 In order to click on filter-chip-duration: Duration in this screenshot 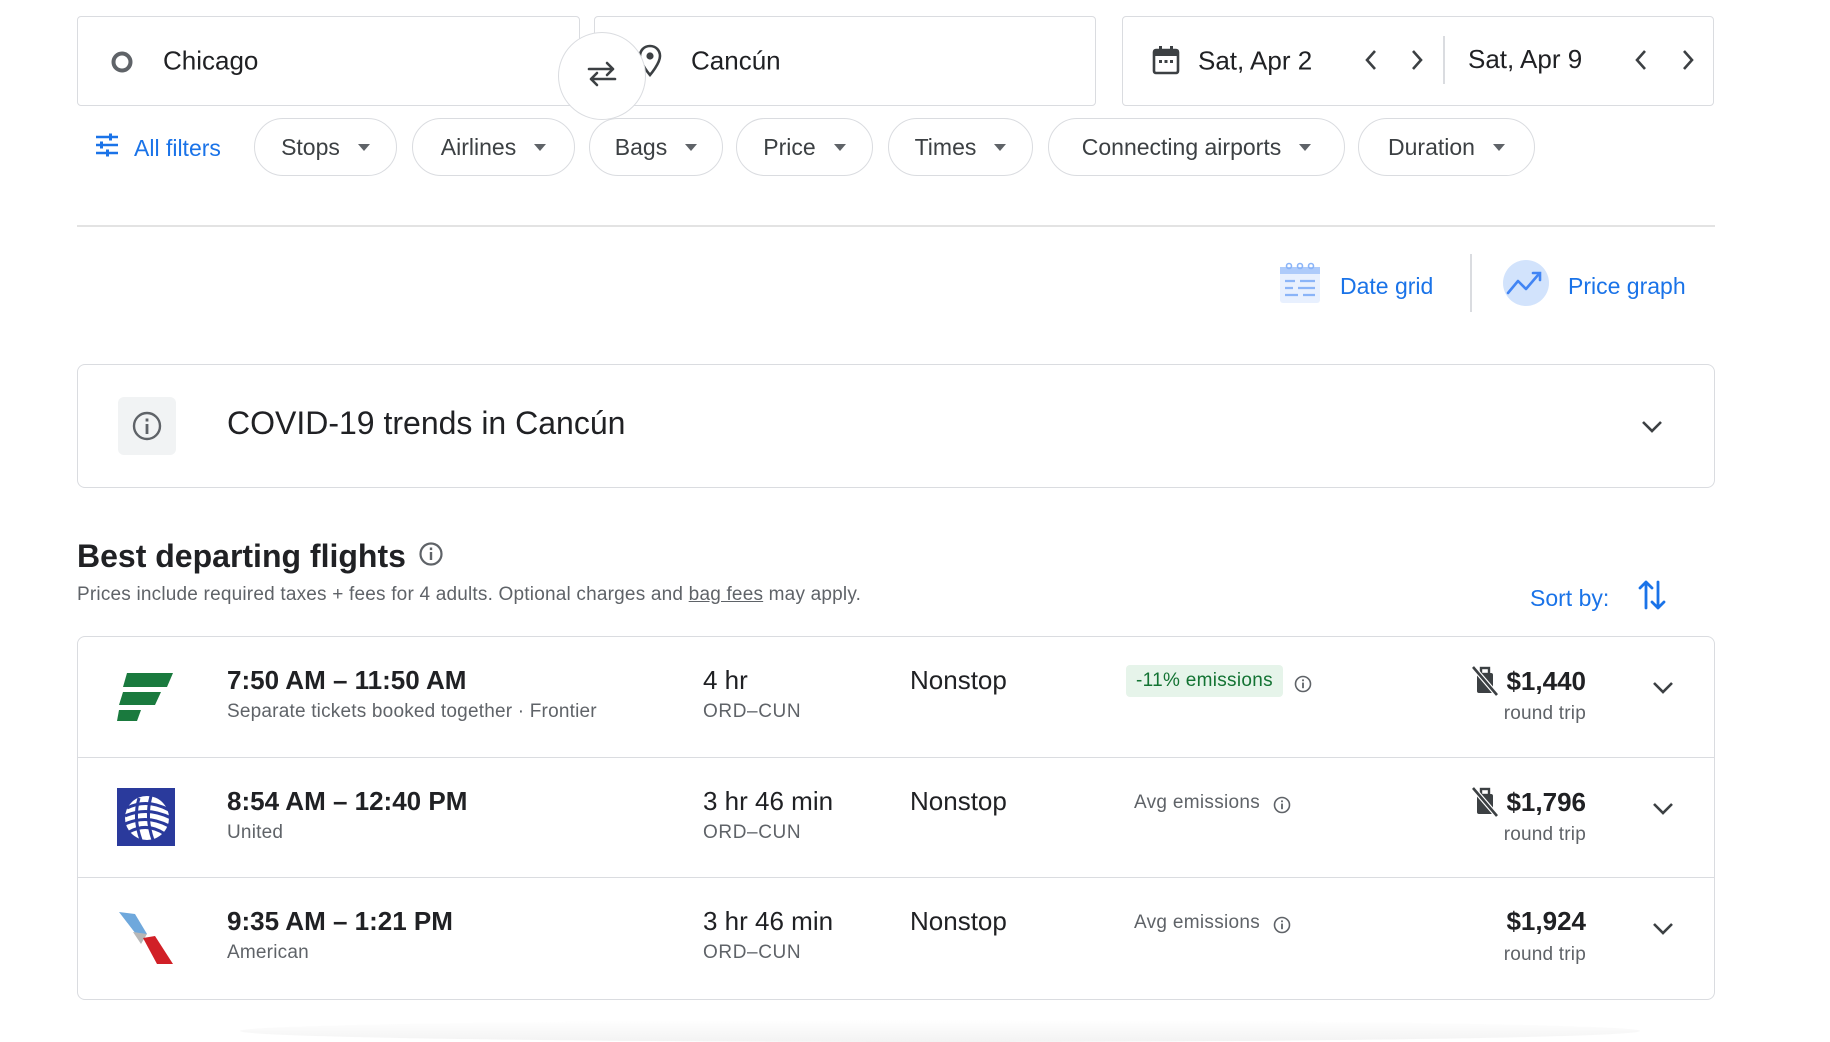, I will do `click(1446, 147)`.